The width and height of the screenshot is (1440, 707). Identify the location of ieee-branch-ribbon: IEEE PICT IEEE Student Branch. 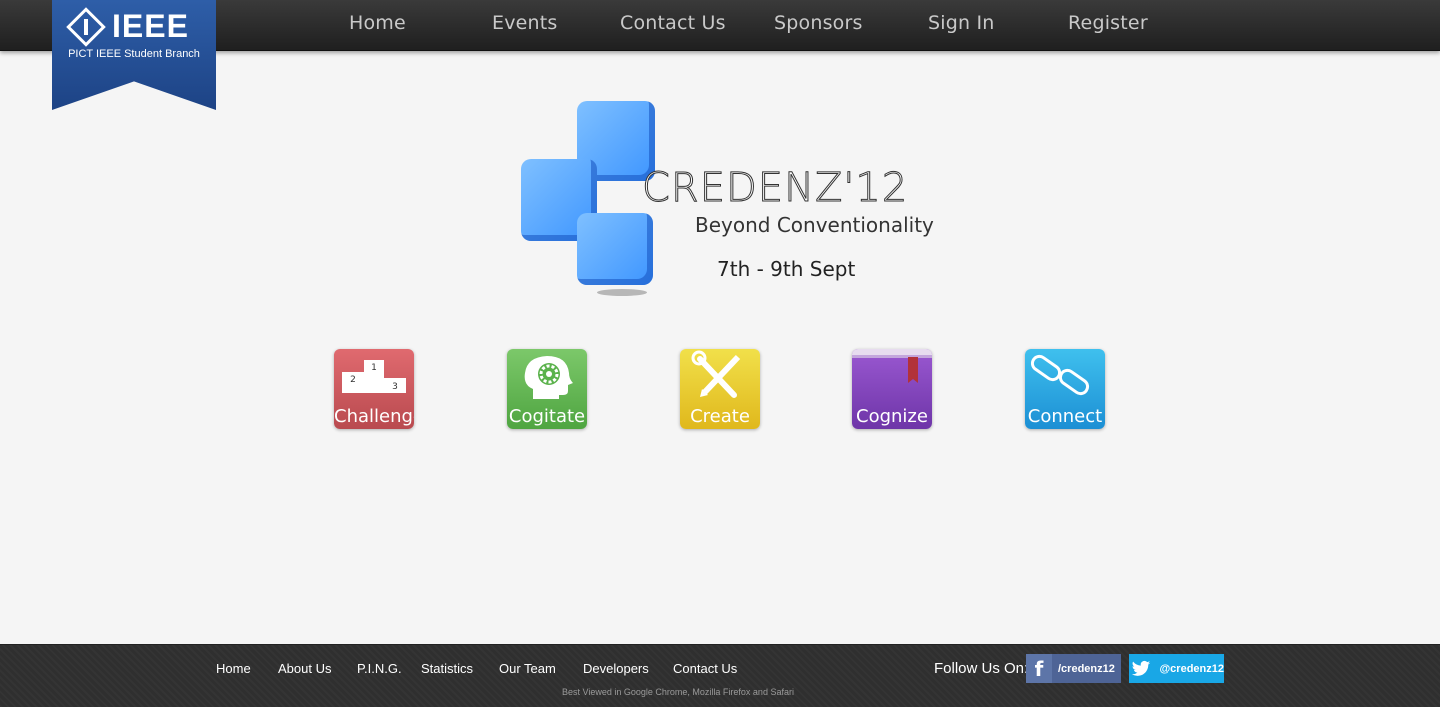
(134, 55).